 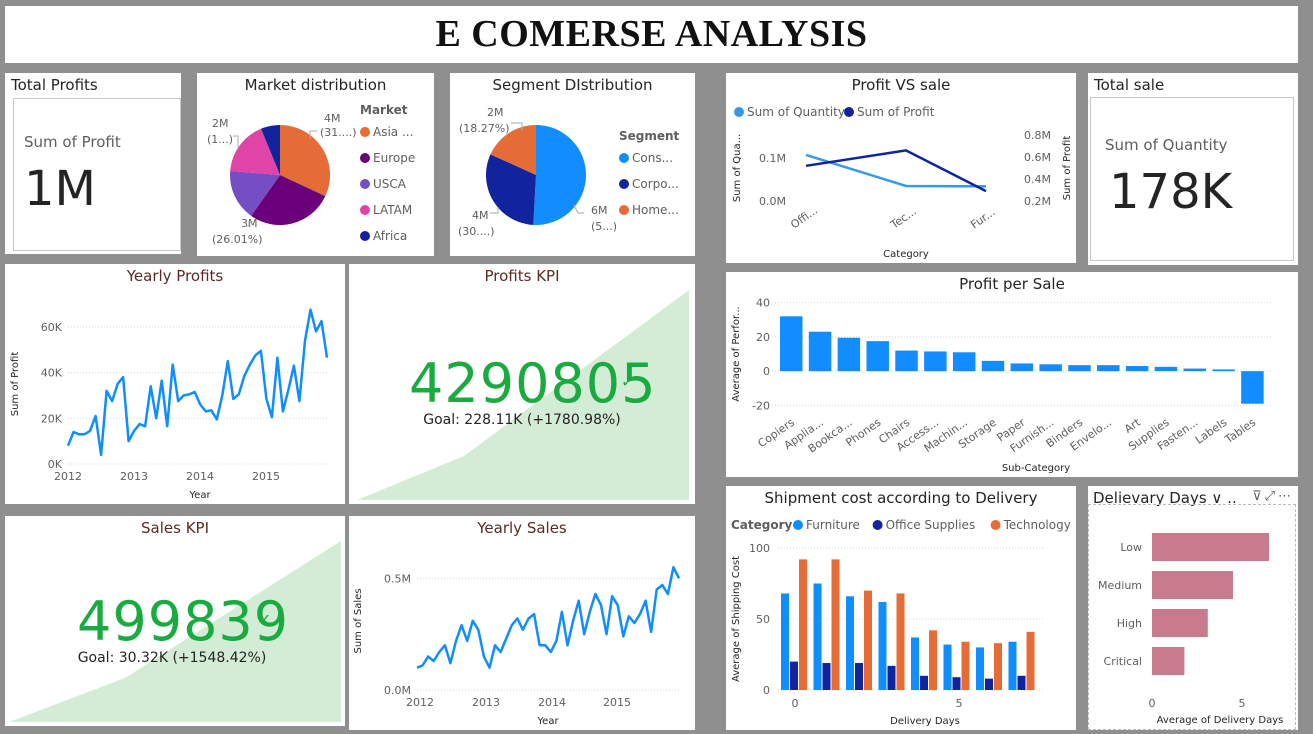 What do you see at coordinates (220, 139) in the screenshot?
I see `data-label: (1...)` at bounding box center [220, 139].